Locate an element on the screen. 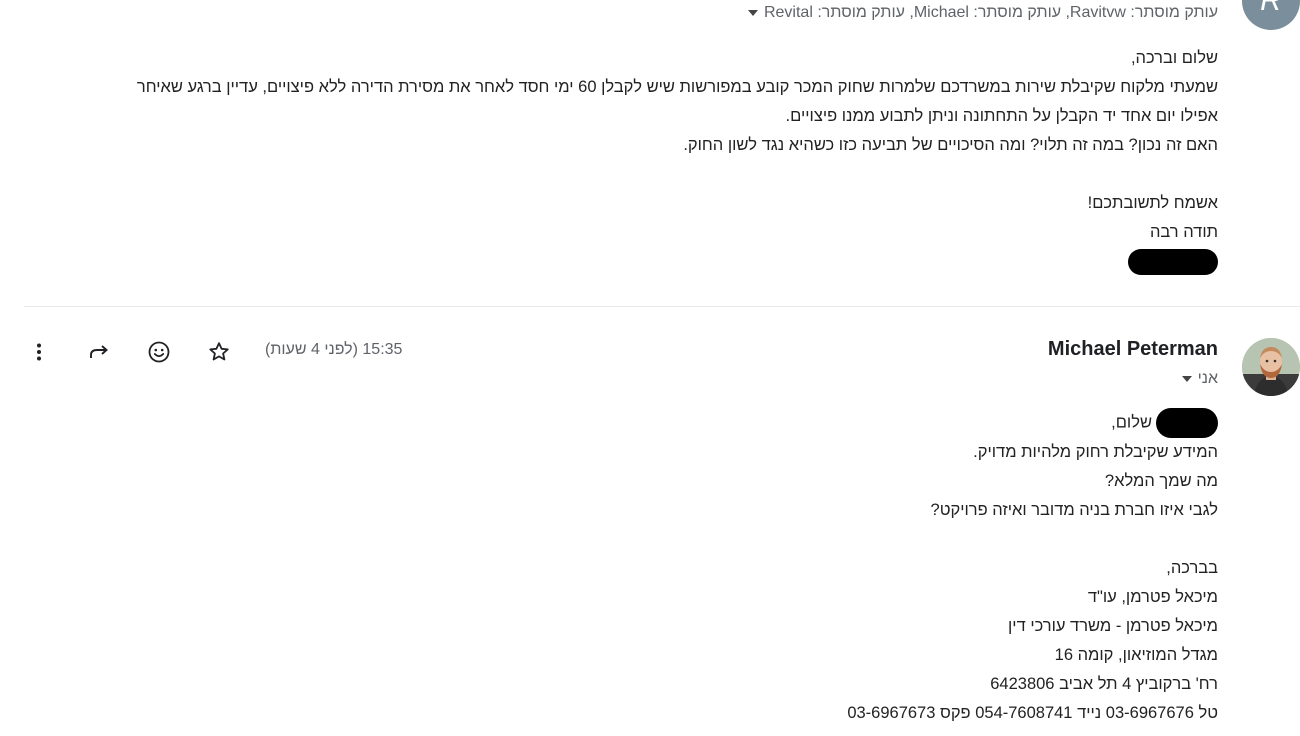 Image resolution: width=1300 pixels, height=736 pixels. forward-icon is located at coordinates (99, 352).